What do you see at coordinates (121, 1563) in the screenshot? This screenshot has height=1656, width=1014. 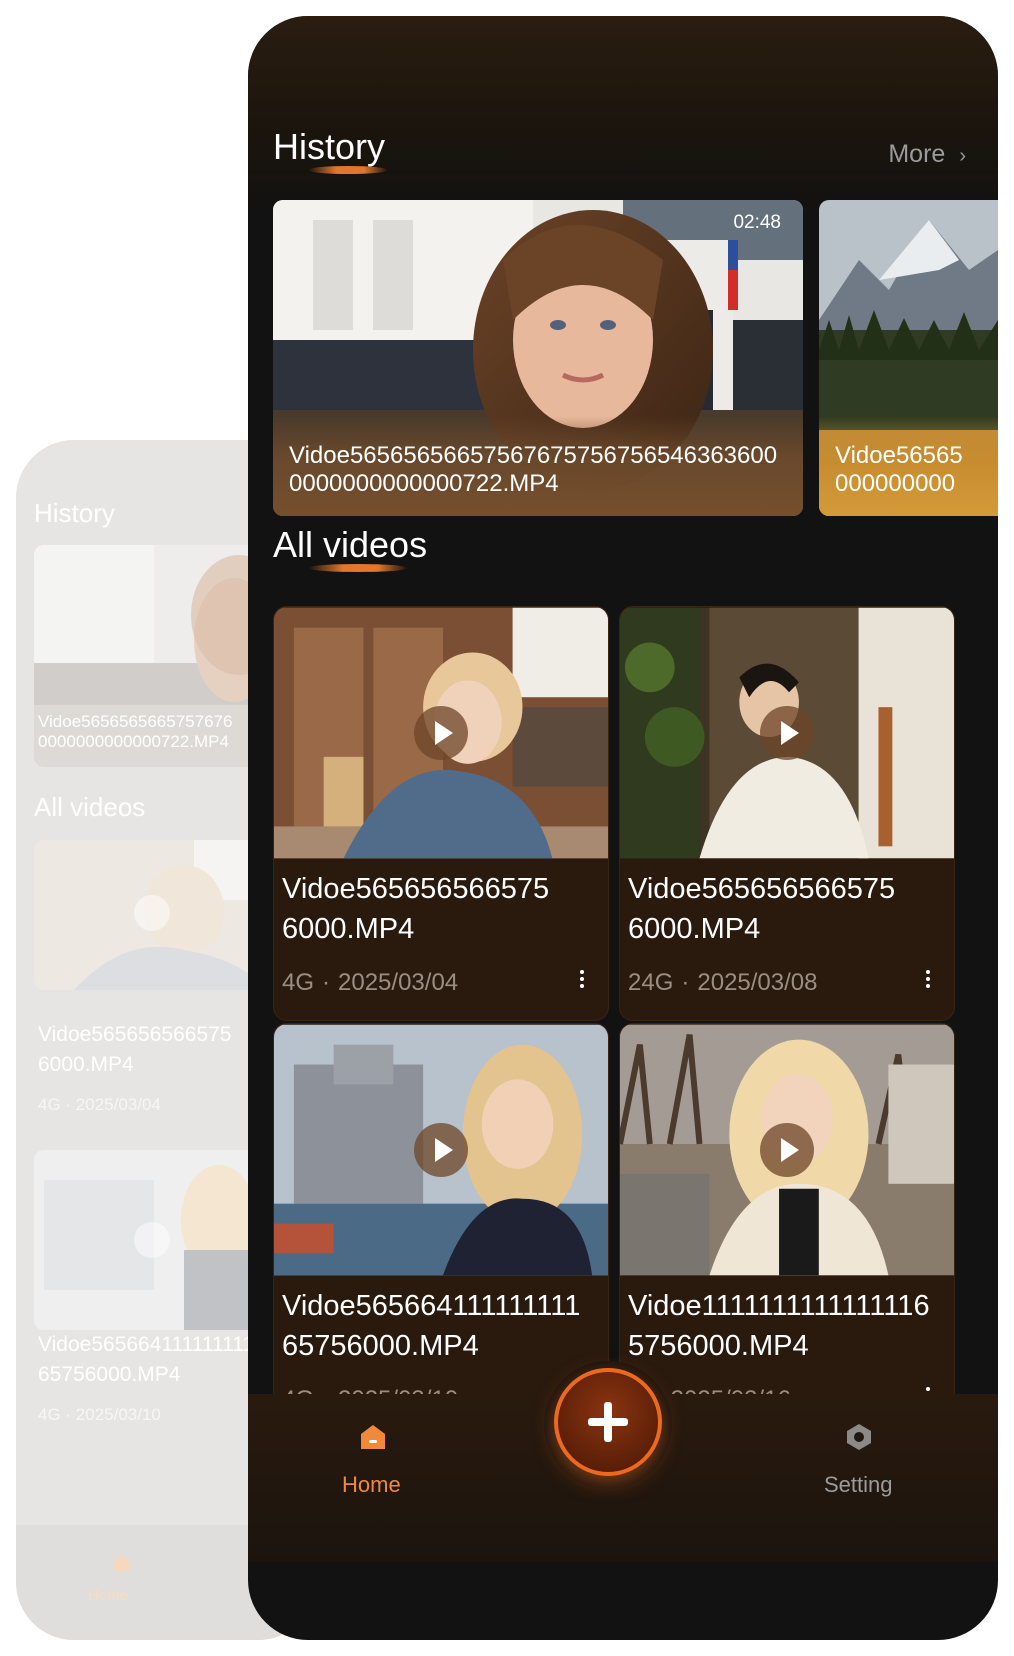 I see `bg-home-icon` at bounding box center [121, 1563].